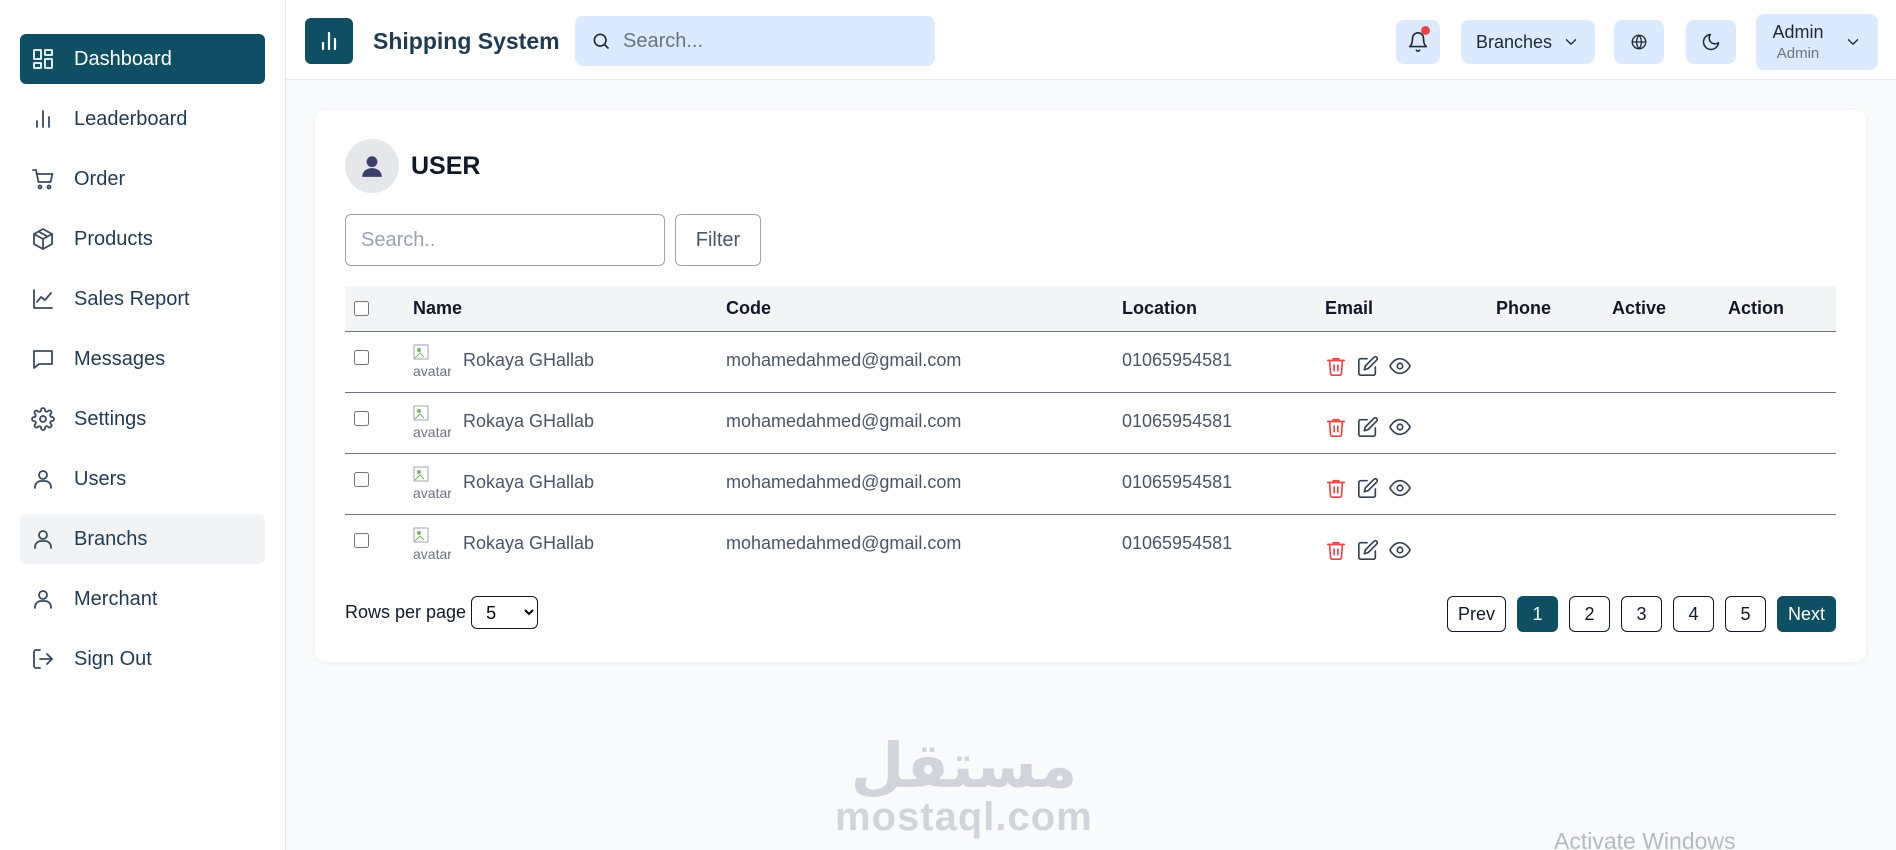 This screenshot has height=850, width=1896. I want to click on activate-windows-overlay: Activate Windows, so click(1645, 839).